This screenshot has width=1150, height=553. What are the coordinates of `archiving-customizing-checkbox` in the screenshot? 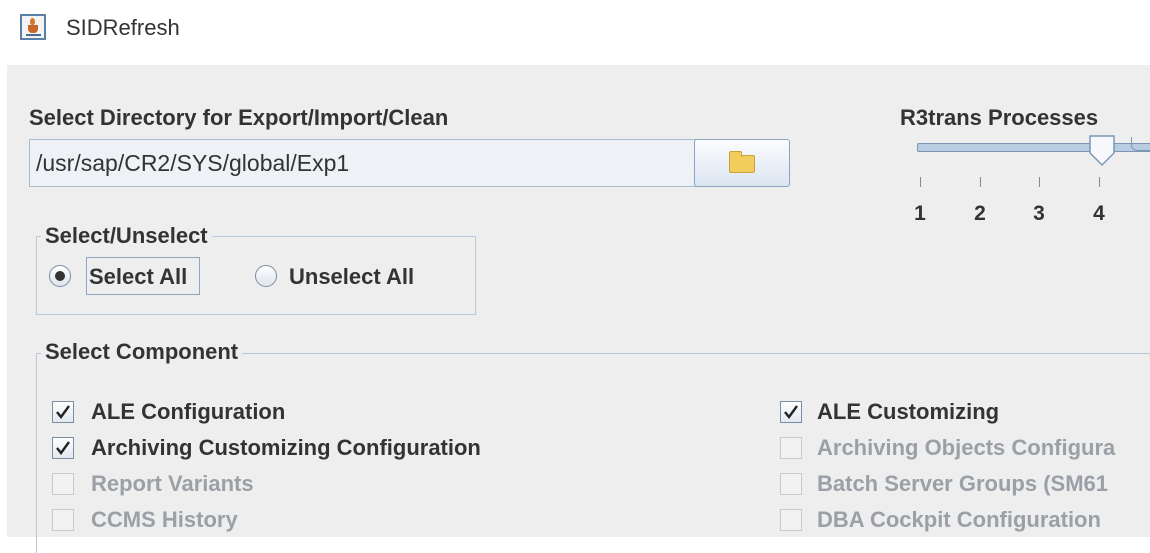 It's located at (63, 448).